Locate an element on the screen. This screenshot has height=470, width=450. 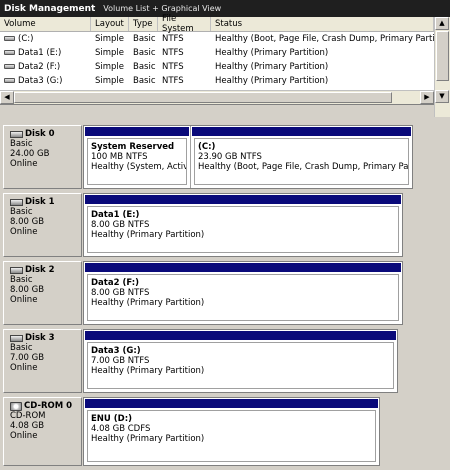
disk-label: Disk 0 Basic 24.00 GB Online is located at coordinates (42, 157).